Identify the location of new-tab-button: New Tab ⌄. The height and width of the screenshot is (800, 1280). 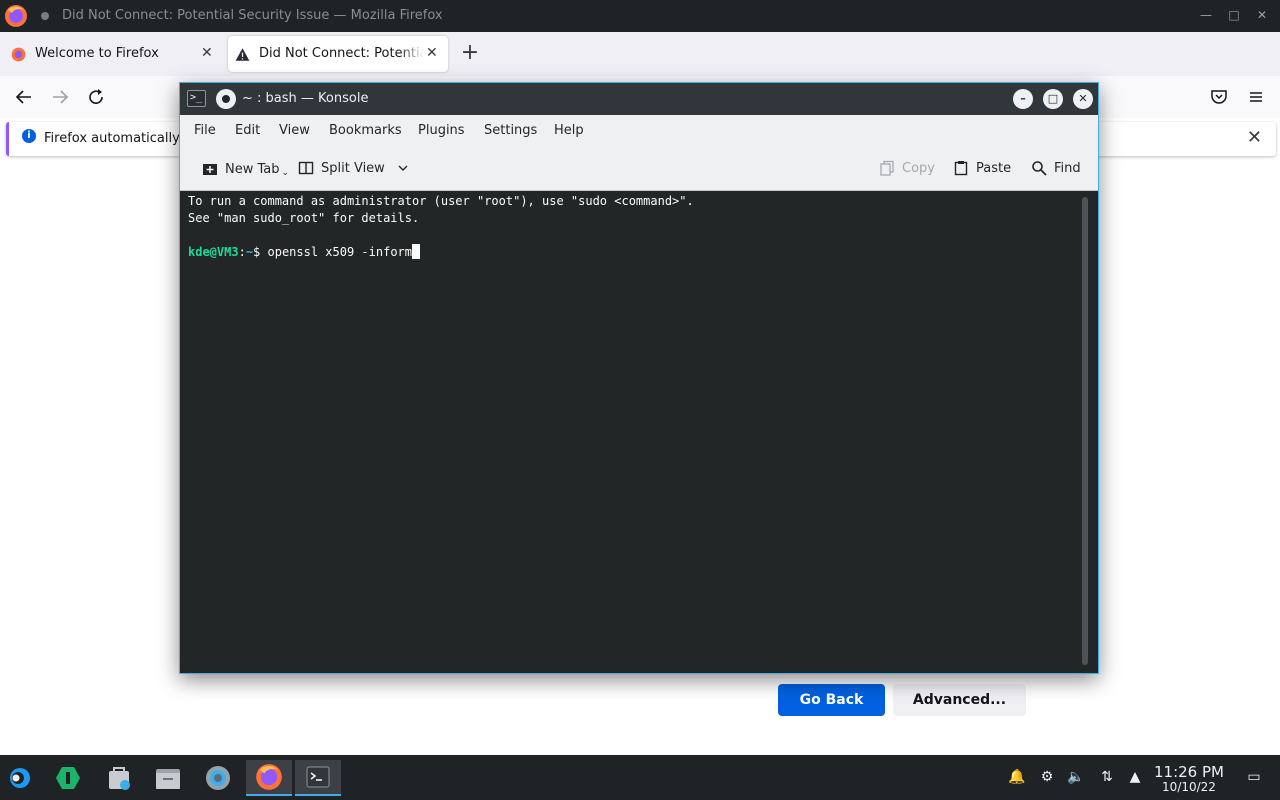
(245, 169).